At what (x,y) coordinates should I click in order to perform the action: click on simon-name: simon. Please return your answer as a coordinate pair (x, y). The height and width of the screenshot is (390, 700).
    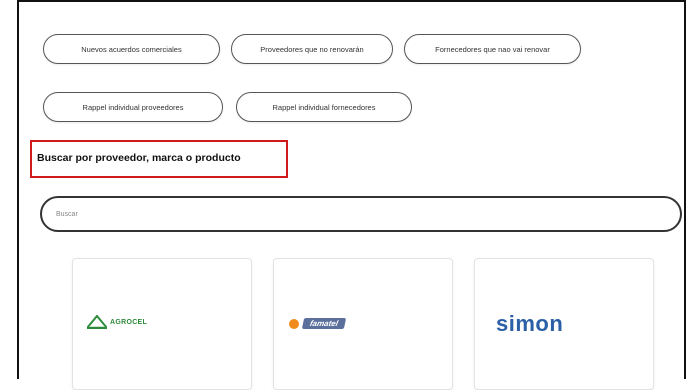
    Looking at the image, I should click on (530, 323).